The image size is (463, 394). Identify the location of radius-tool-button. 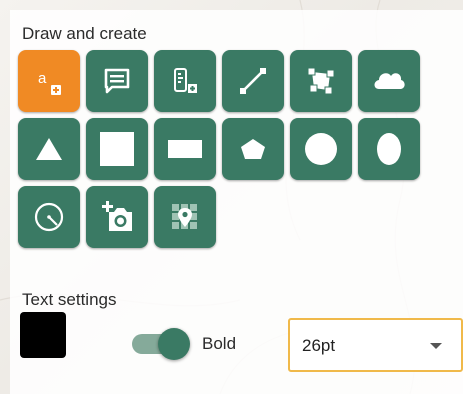
(49, 217).